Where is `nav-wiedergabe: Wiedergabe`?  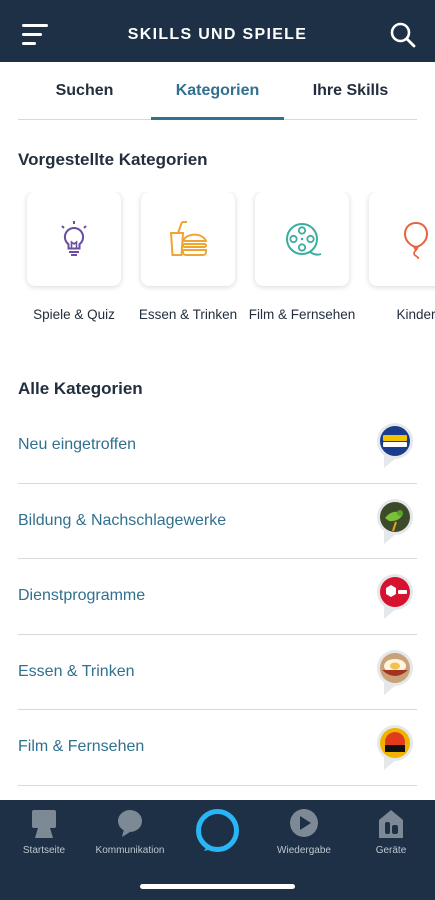 nav-wiedergabe: Wiedergabe is located at coordinates (304, 835).